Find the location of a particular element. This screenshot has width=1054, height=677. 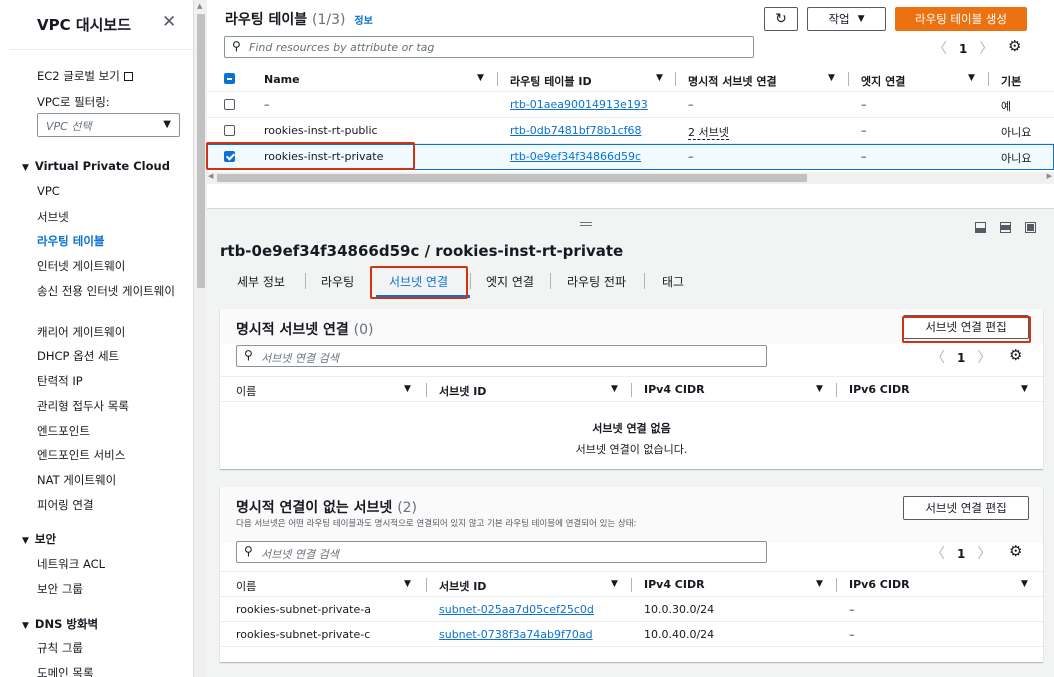

sidebar-item-elastic-ips: 탄력적 IP is located at coordinates (60, 381).